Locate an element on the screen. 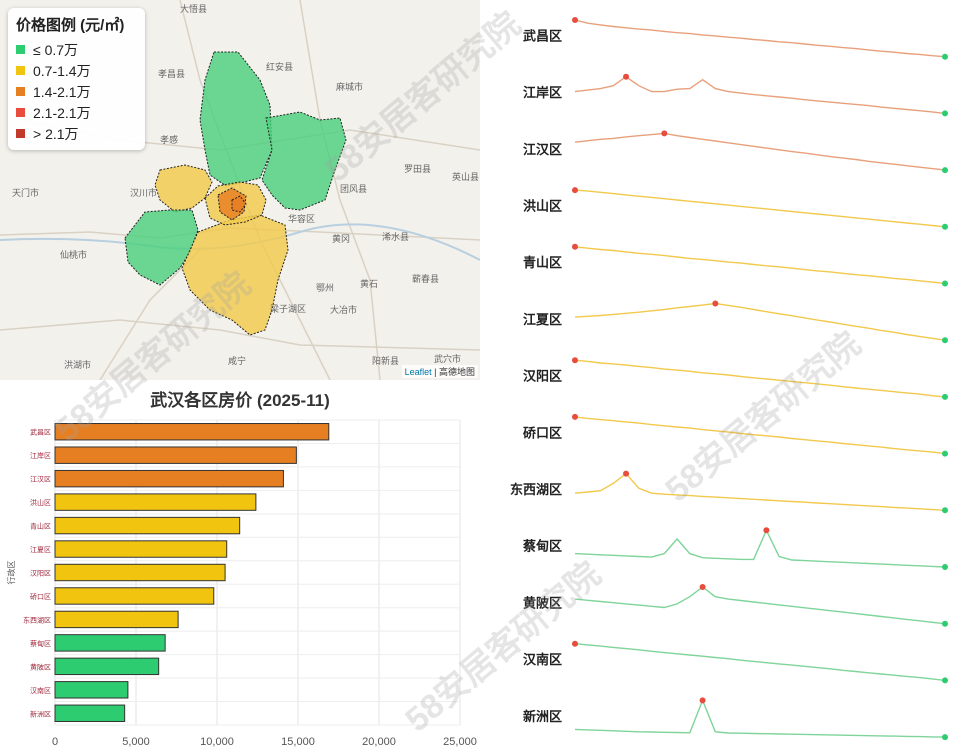 This screenshot has height=755, width=960. place-label: 大冶市 is located at coordinates (344, 310).